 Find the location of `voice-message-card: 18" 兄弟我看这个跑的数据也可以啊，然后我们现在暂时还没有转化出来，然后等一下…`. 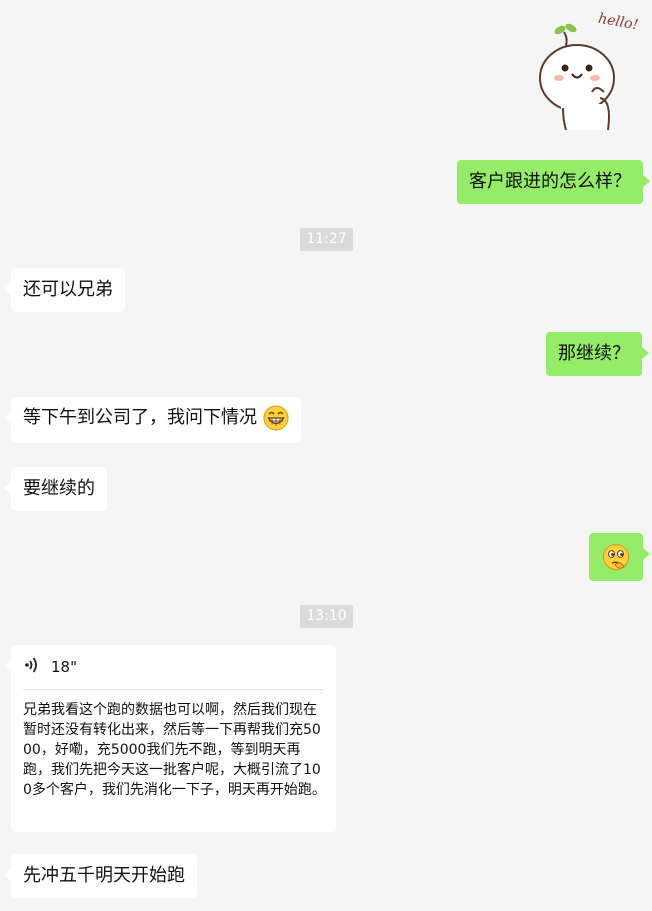

voice-message-card: 18" 兄弟我看这个跑的数据也可以啊，然后我们现在暂时还没有转化出来，然后等一下… is located at coordinates (170, 738).